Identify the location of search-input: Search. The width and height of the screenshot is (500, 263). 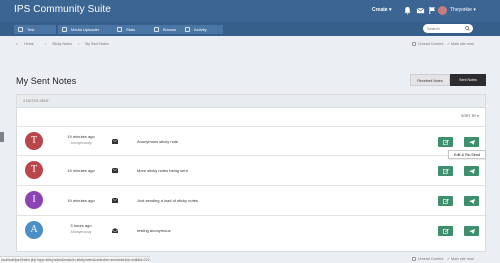
(448, 28).